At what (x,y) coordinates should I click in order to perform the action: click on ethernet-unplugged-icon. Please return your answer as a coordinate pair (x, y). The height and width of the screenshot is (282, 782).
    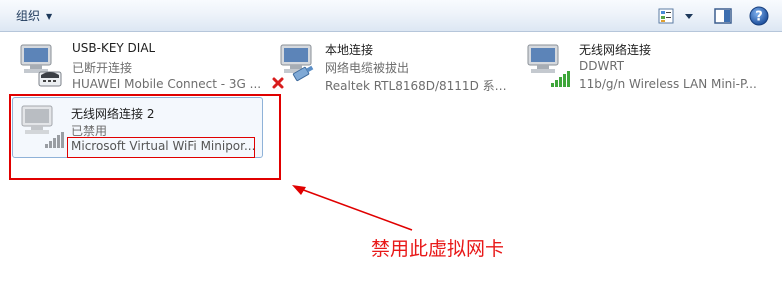
    Looking at the image, I should click on (293, 66).